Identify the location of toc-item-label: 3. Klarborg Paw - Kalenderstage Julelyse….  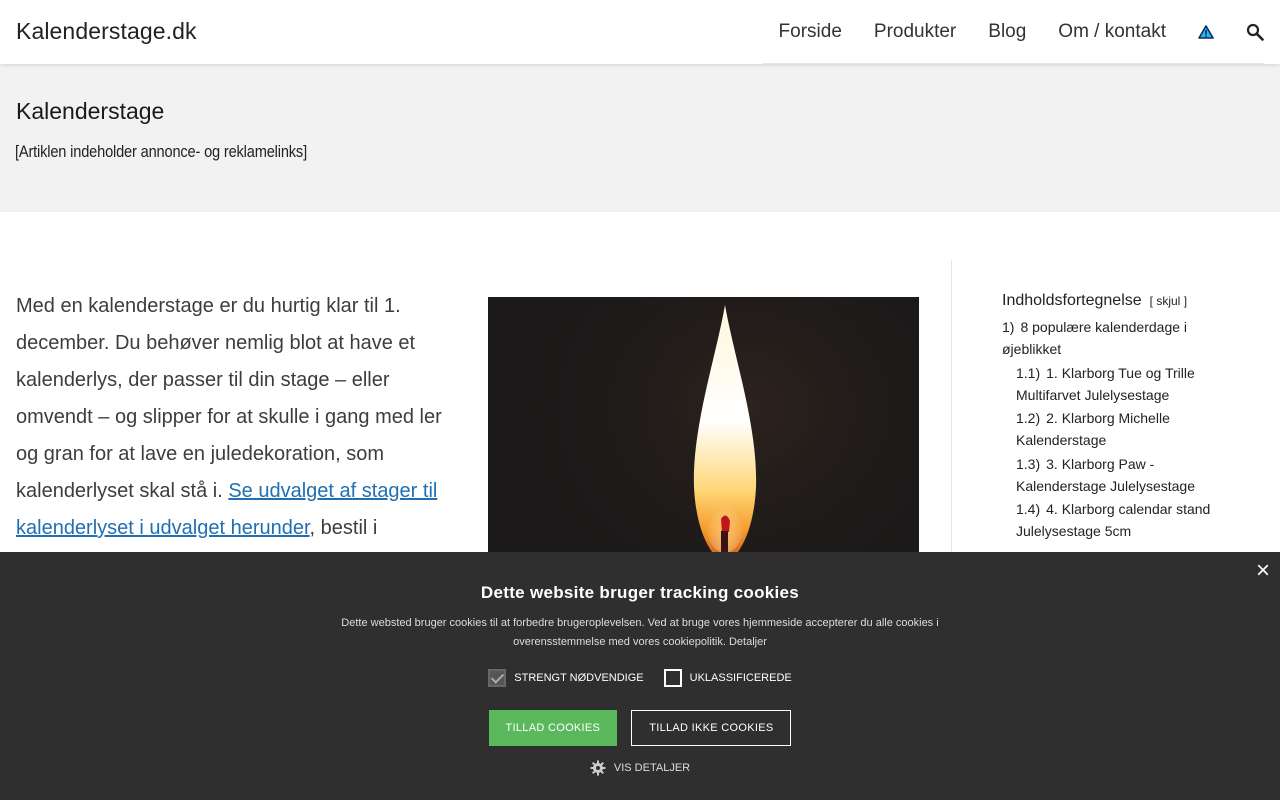
(1106, 474).